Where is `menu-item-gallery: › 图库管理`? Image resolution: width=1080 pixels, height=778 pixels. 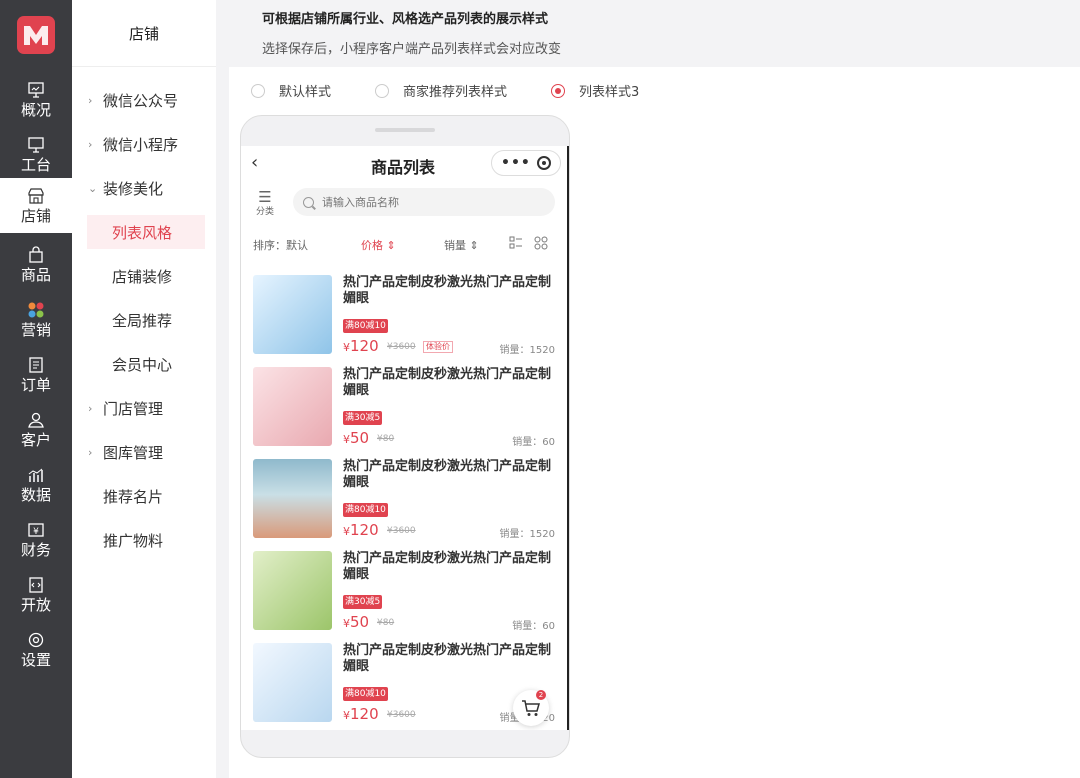 menu-item-gallery: › 图库管理 is located at coordinates (144, 452).